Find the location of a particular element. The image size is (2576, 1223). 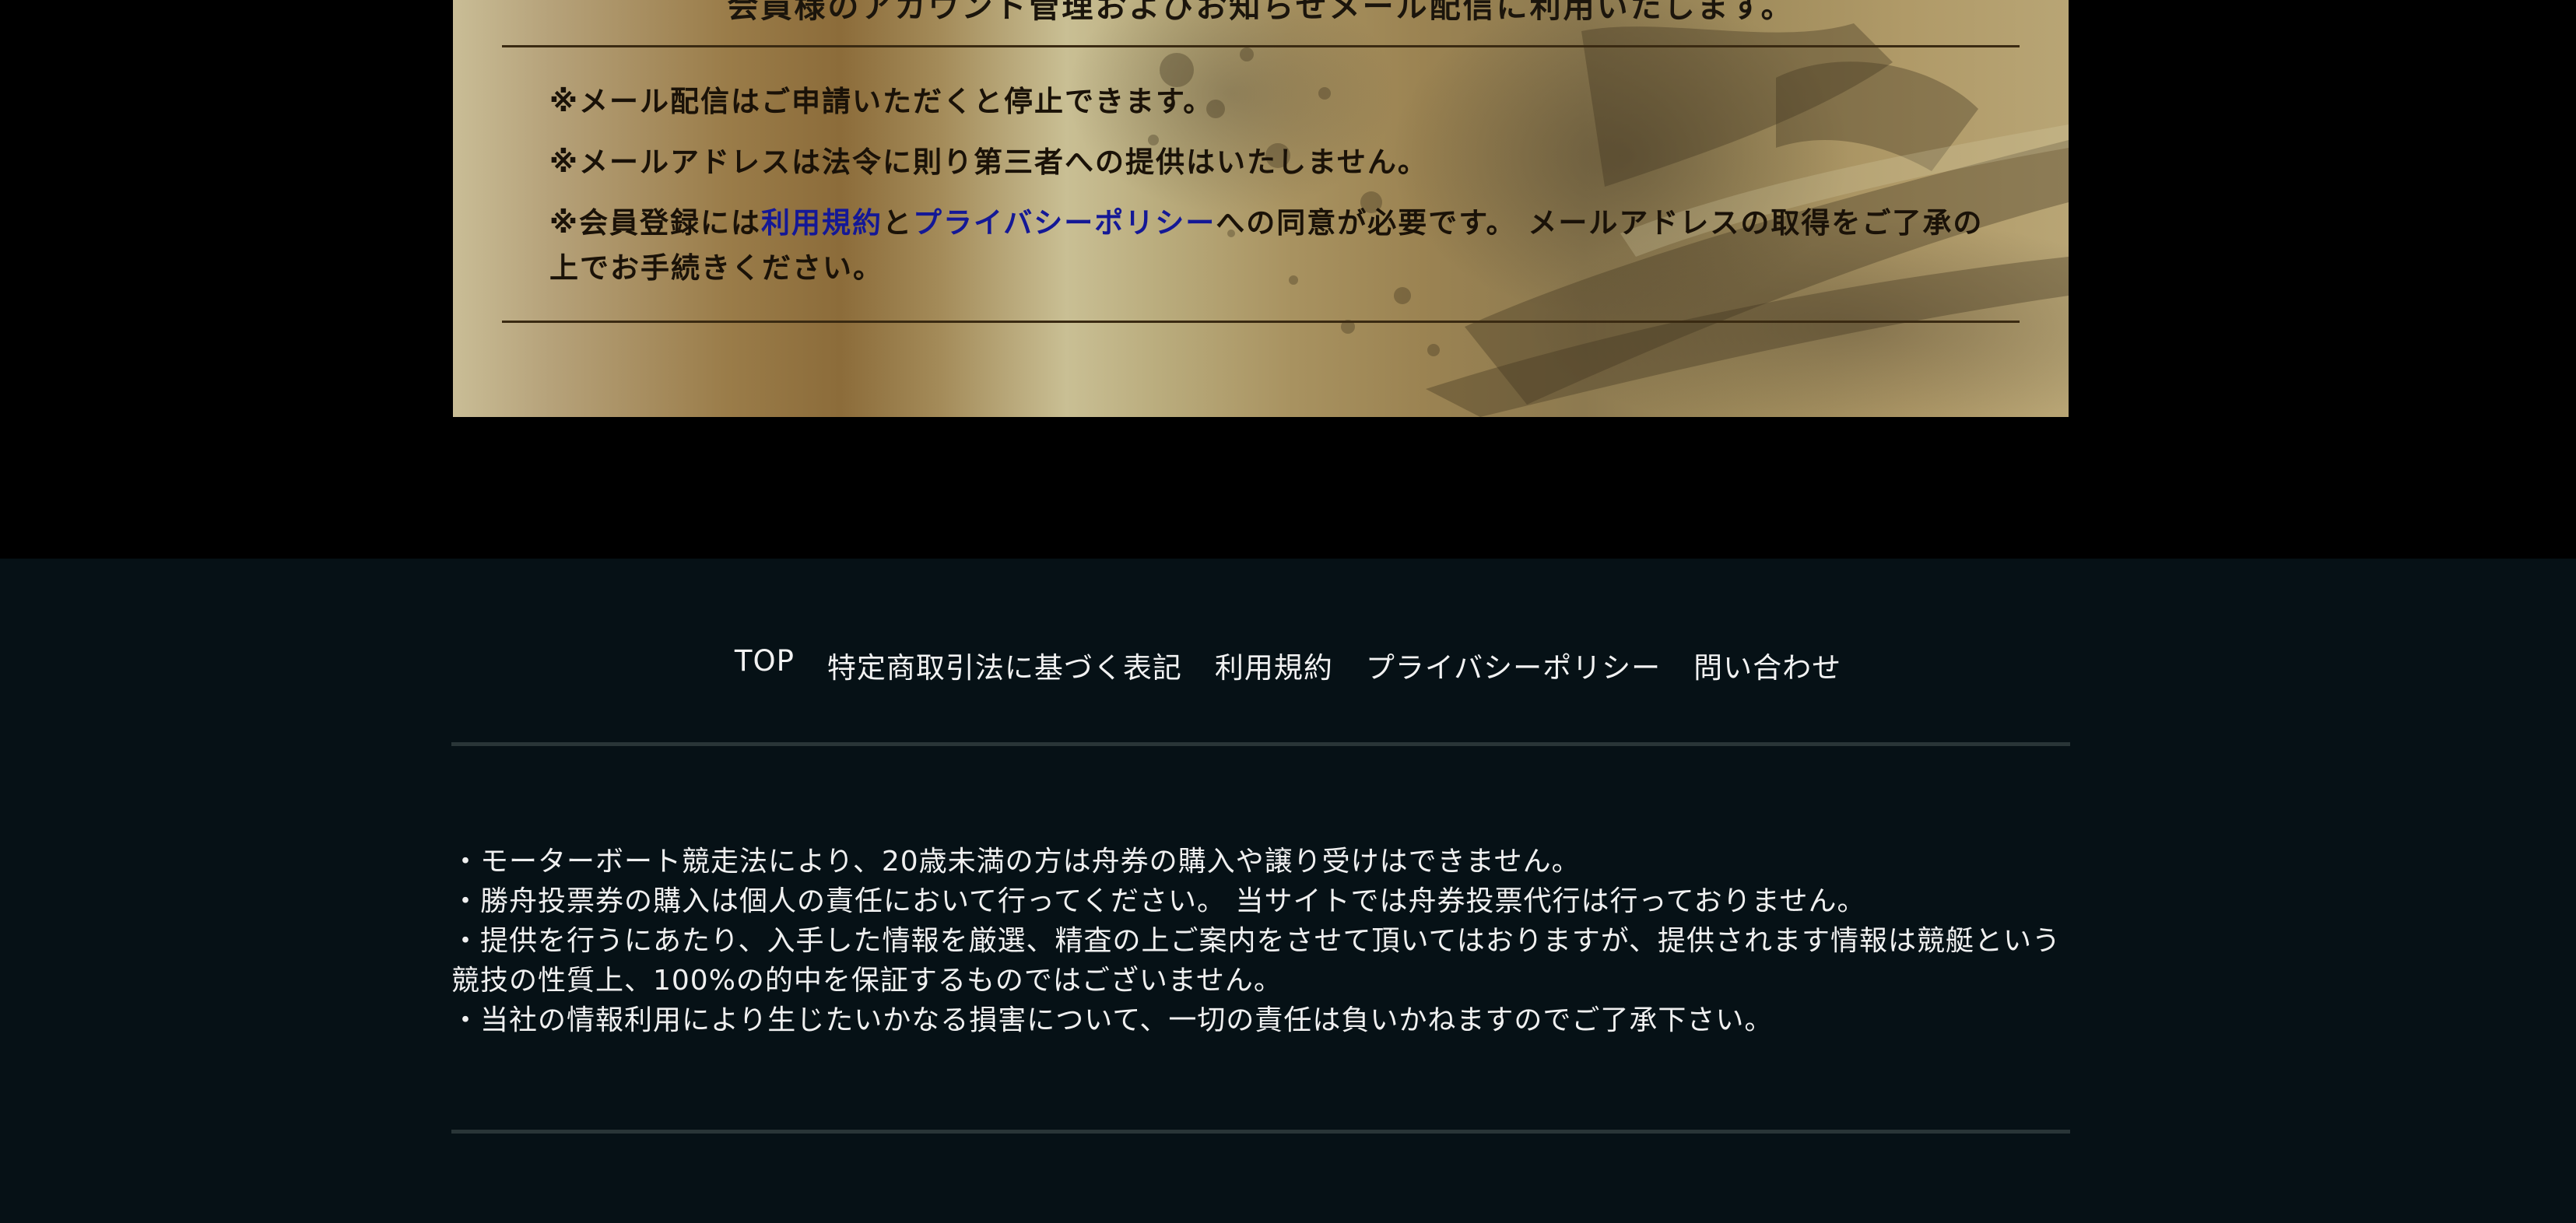

footer-nav: TOP 特定商取引法に基づく表記 利用規約 プライバシーポリシー 問い合わせ is located at coordinates (1288, 665).